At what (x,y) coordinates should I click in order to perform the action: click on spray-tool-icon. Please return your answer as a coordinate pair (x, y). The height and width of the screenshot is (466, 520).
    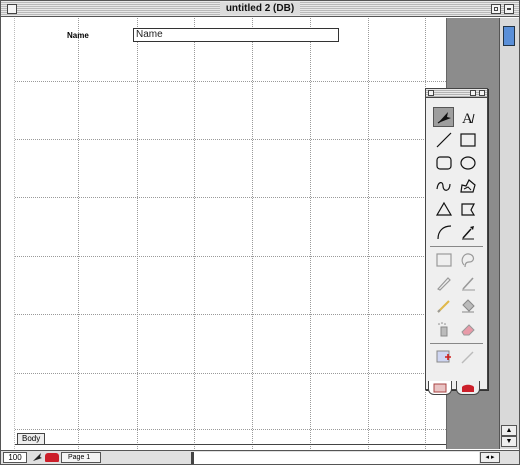
    Looking at the image, I should click on (443, 329).